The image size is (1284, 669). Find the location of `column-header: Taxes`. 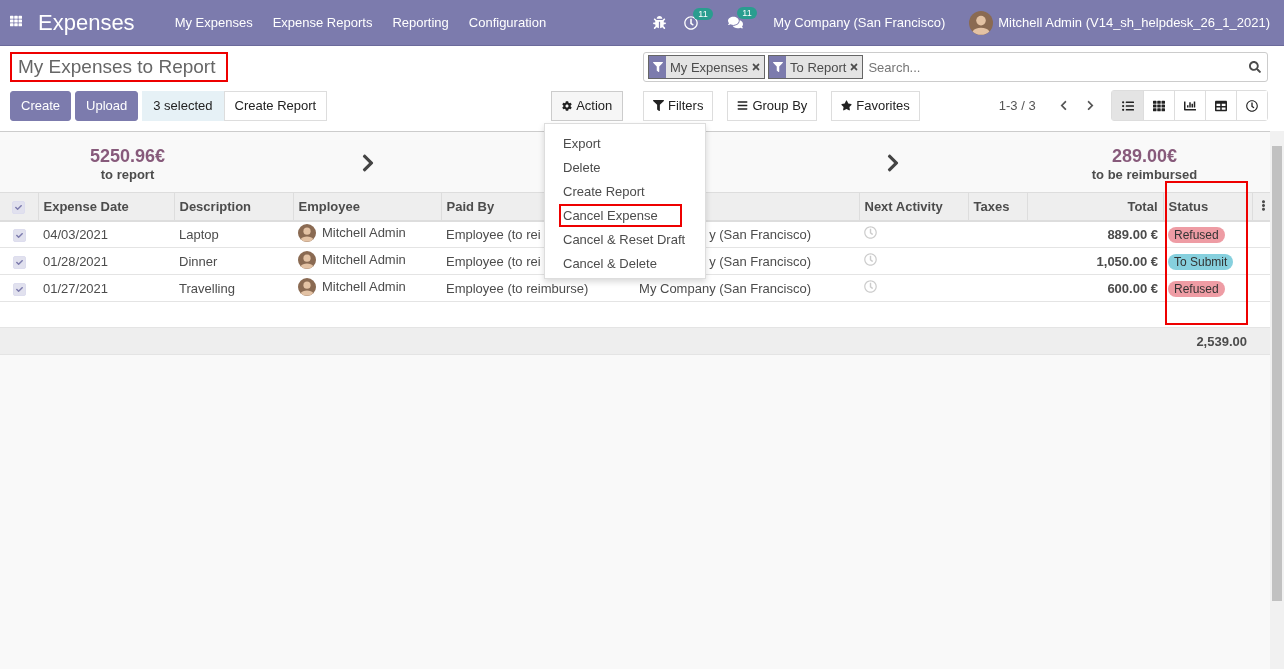

column-header: Taxes is located at coordinates (997, 206).